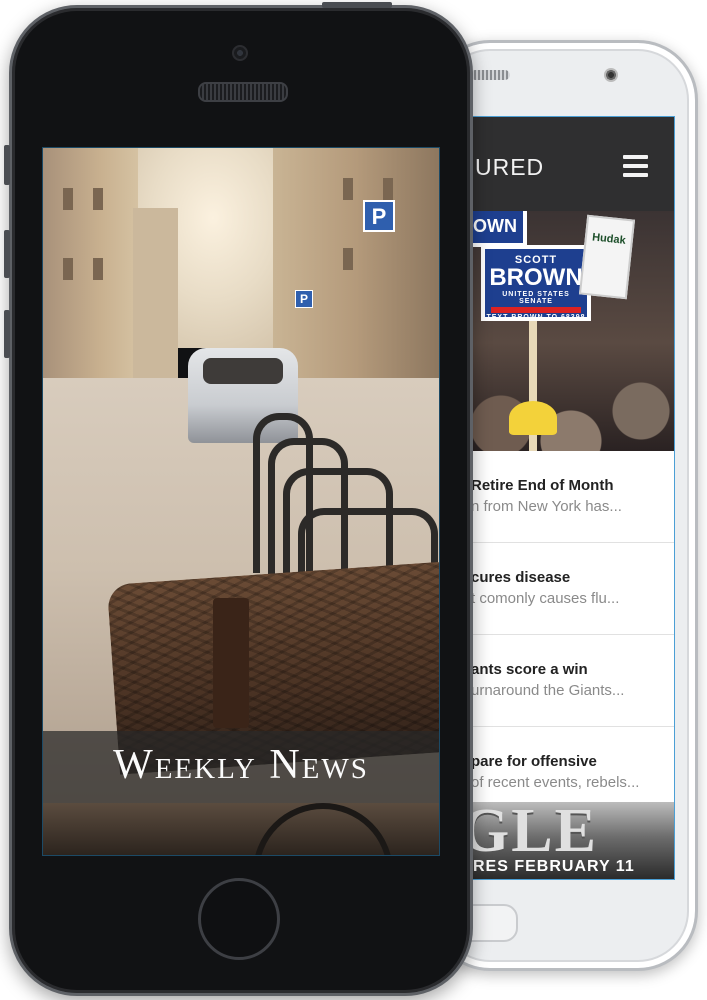 The image size is (707, 1000). I want to click on movie-banner: GLE RES FEBRUARY 11, so click(557, 838).